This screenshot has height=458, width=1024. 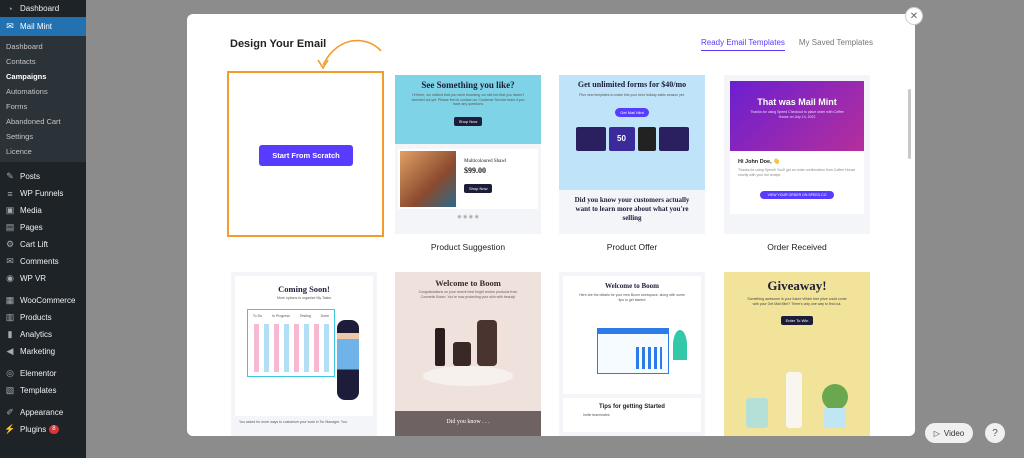 What do you see at coordinates (43, 121) in the screenshot?
I see `submenu-abandoned-cart: Abandoned Cart` at bounding box center [43, 121].